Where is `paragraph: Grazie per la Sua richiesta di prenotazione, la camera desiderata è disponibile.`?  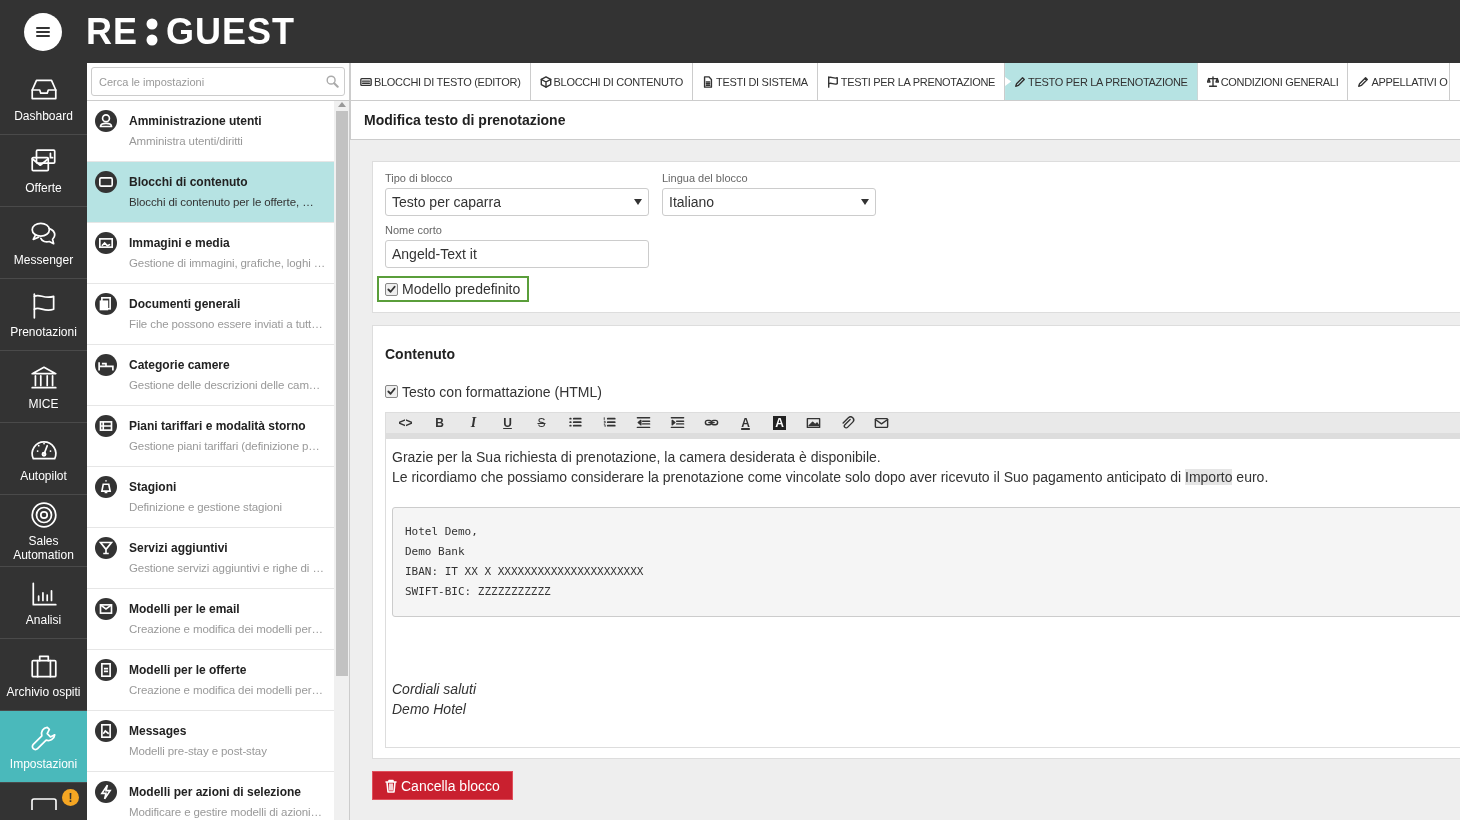
paragraph: Grazie per la Sua richiesta di prenotazione, la camera desiderata è disponibile. is located at coordinates (637, 457).